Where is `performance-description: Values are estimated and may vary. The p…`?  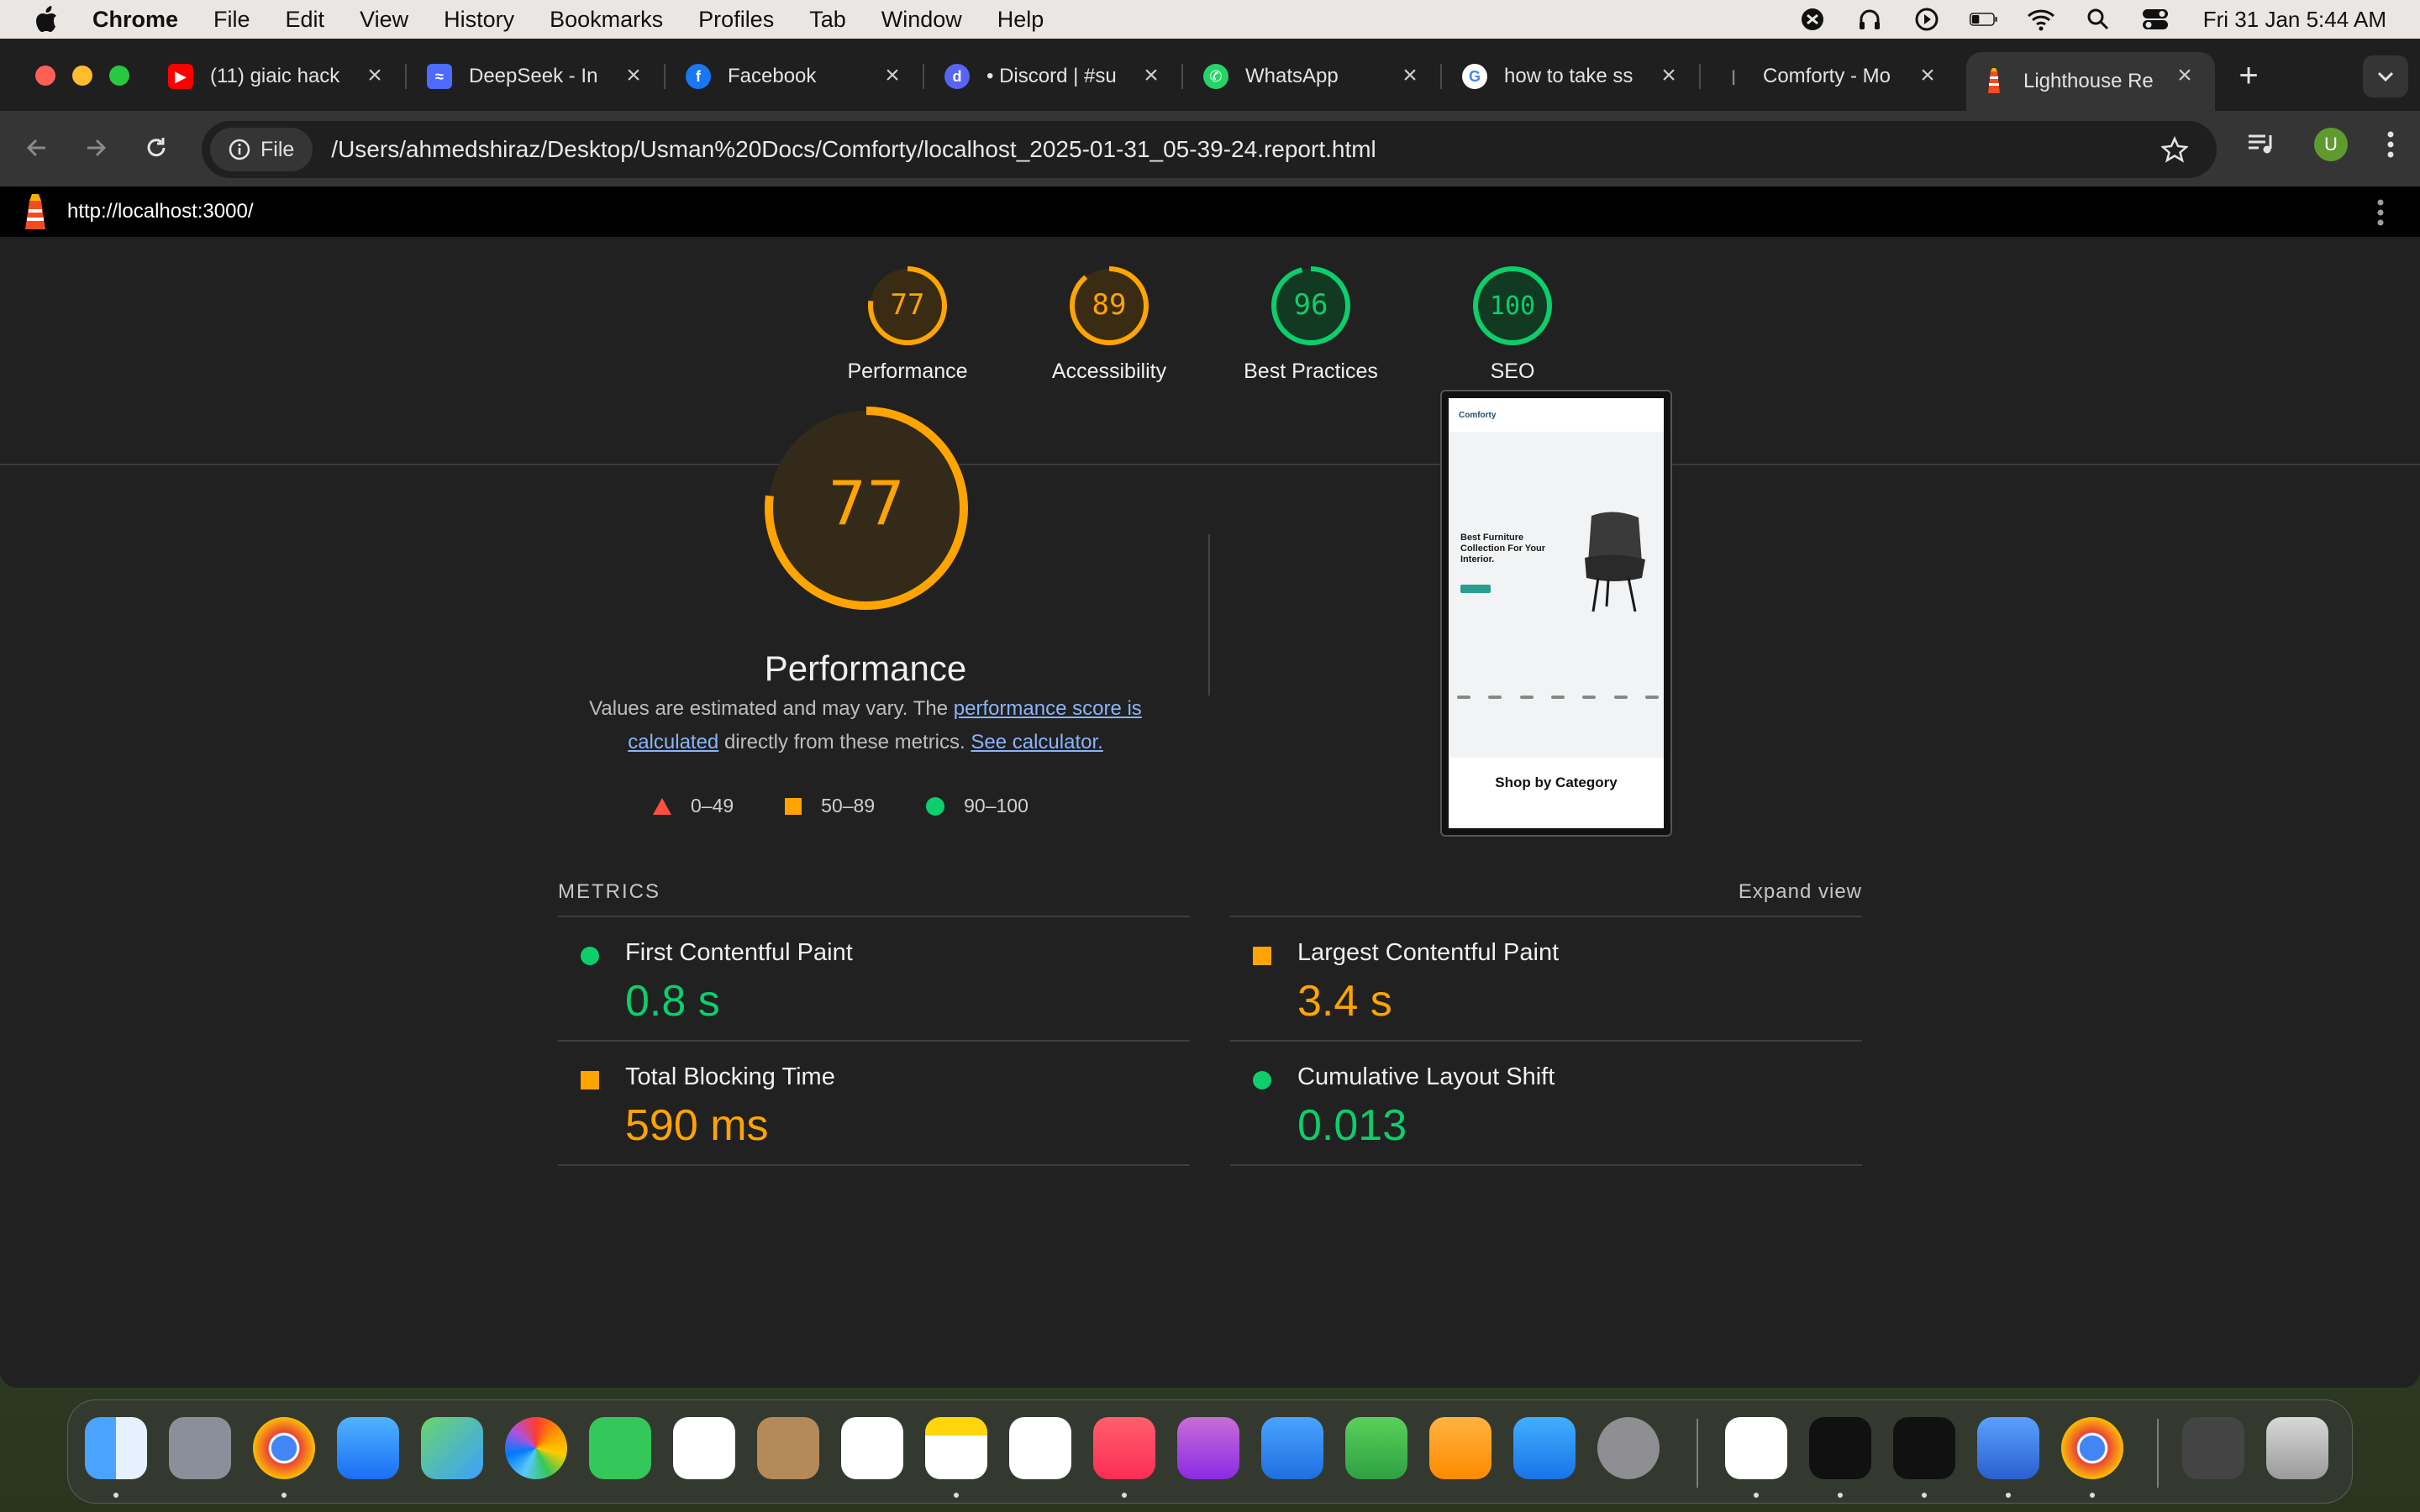
performance-description: Values are estimated and may vary. The p… is located at coordinates (866, 725).